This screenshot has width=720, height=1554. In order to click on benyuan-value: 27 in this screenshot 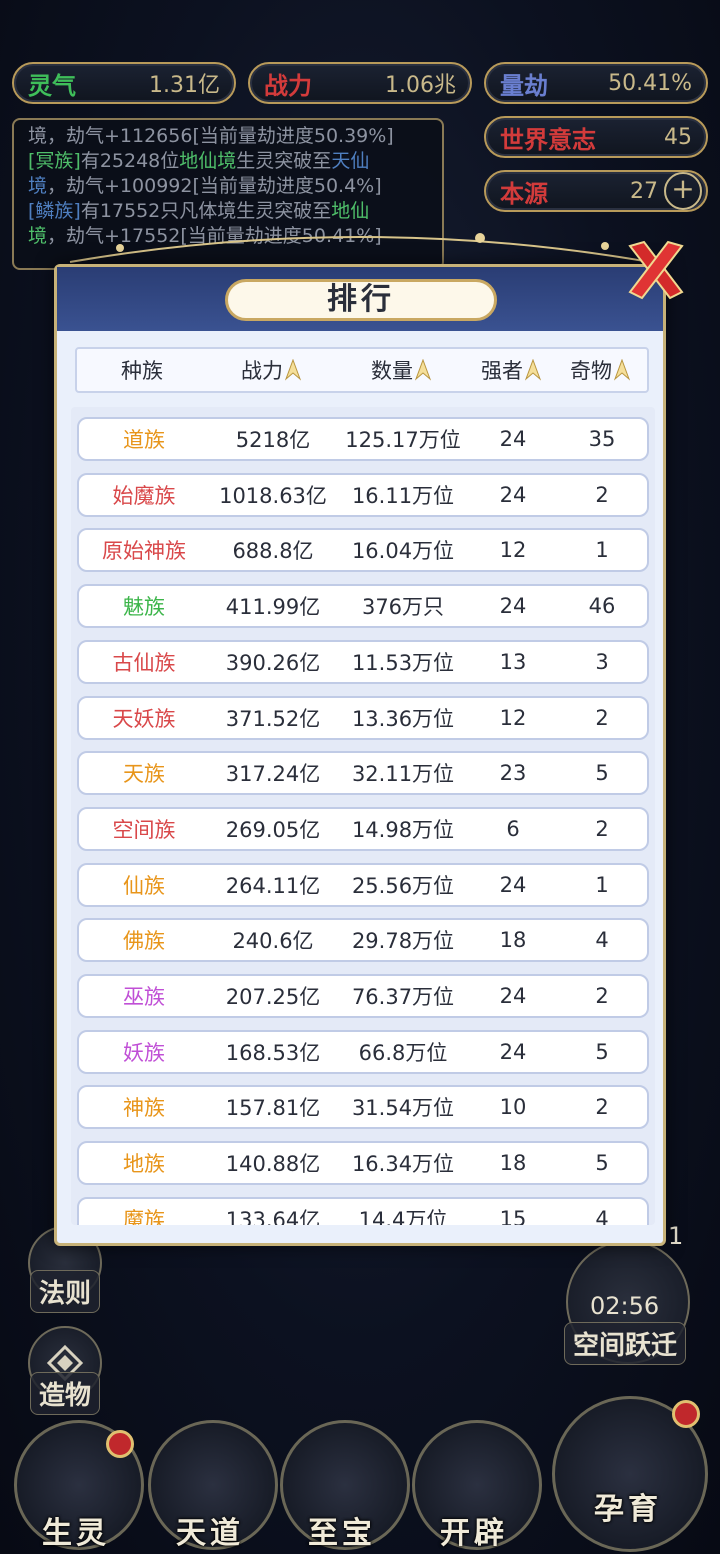, I will do `click(644, 191)`.